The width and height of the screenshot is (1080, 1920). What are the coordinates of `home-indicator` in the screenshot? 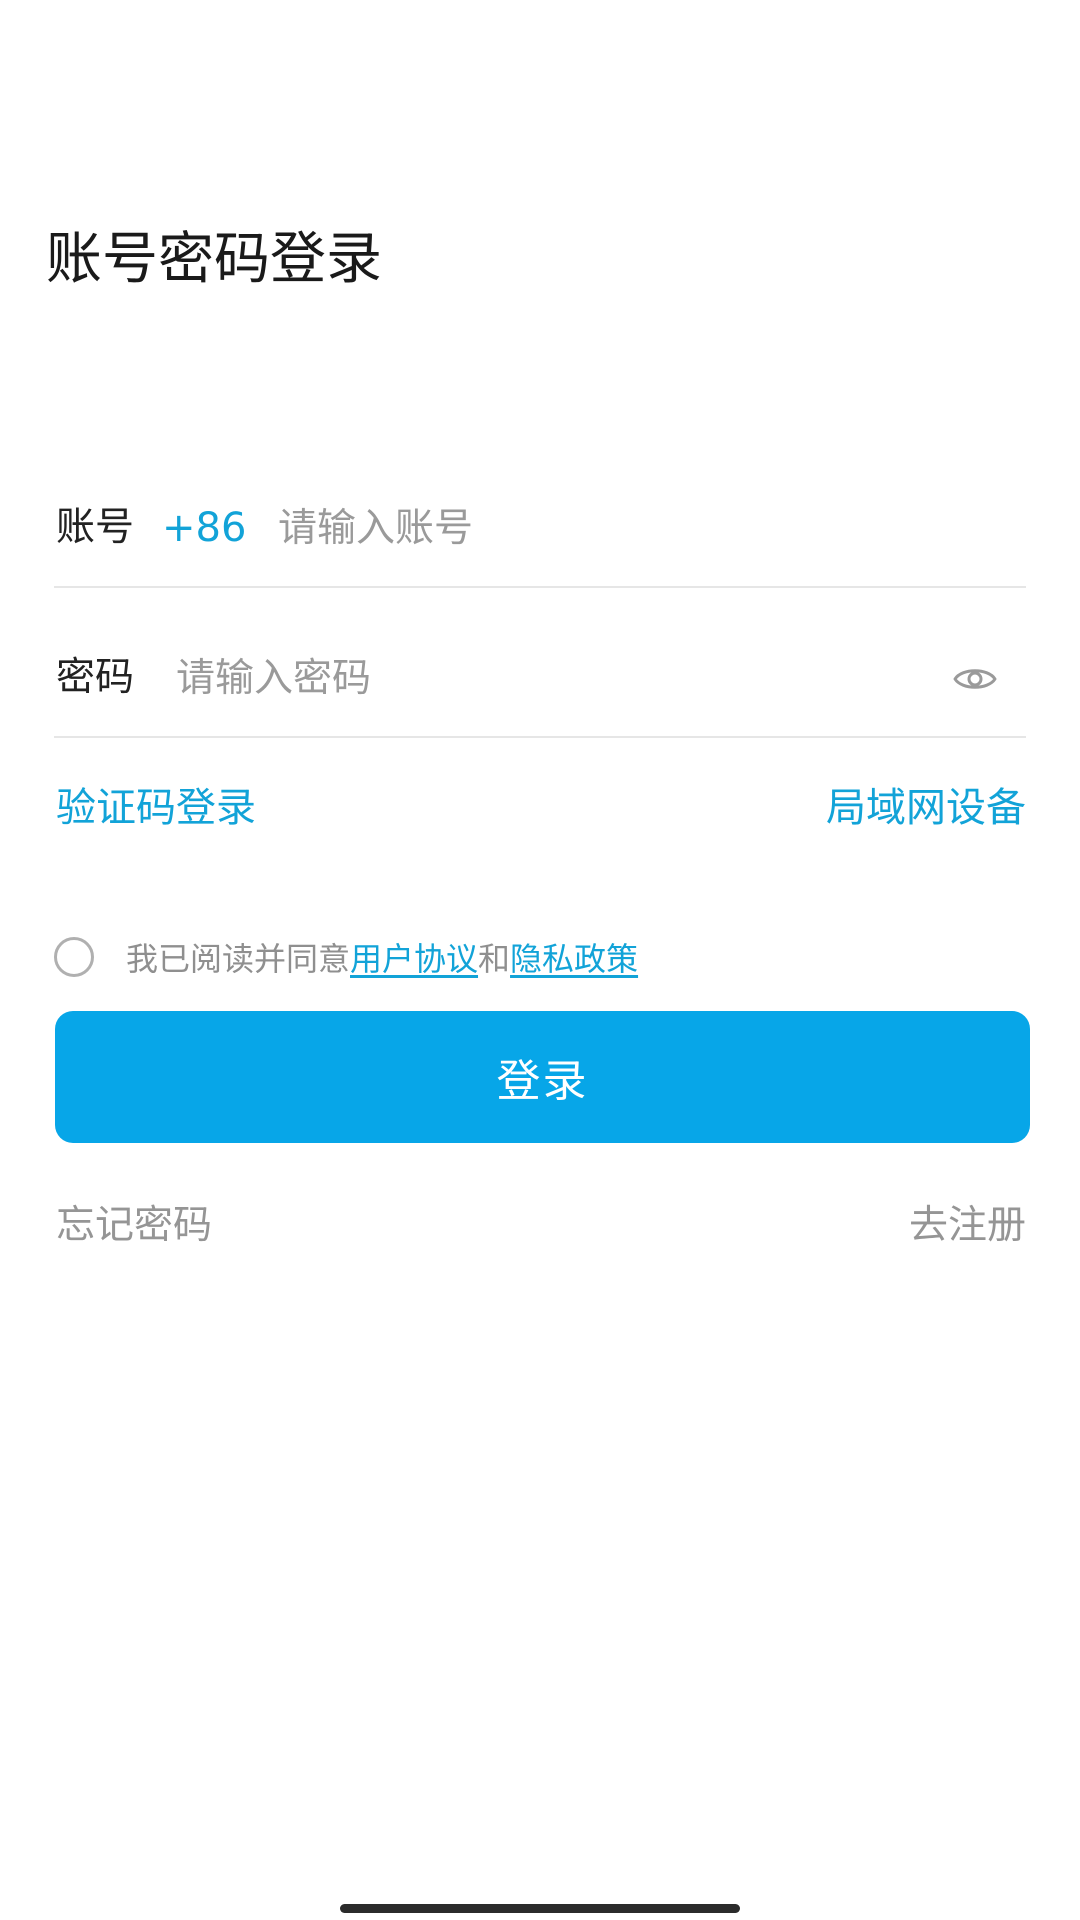 It's located at (540, 1908).